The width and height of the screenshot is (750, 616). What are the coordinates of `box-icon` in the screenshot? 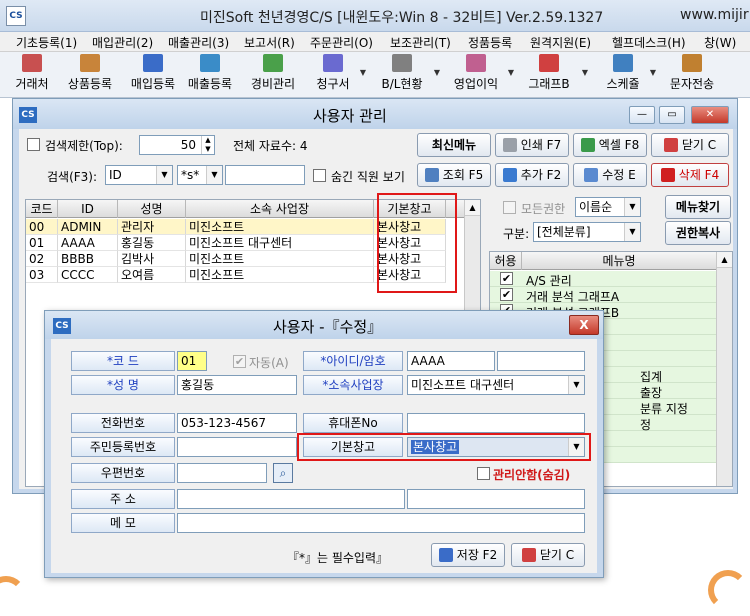 It's located at (90, 63).